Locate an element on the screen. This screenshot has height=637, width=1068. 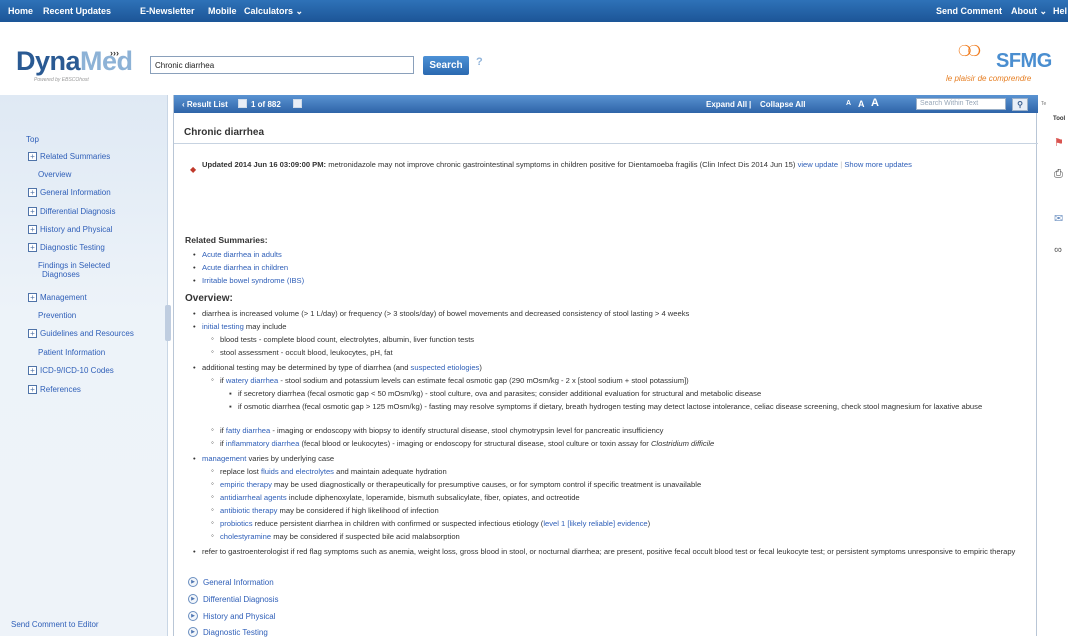
initial-testing-link: initial testing is located at coordinates (223, 326).